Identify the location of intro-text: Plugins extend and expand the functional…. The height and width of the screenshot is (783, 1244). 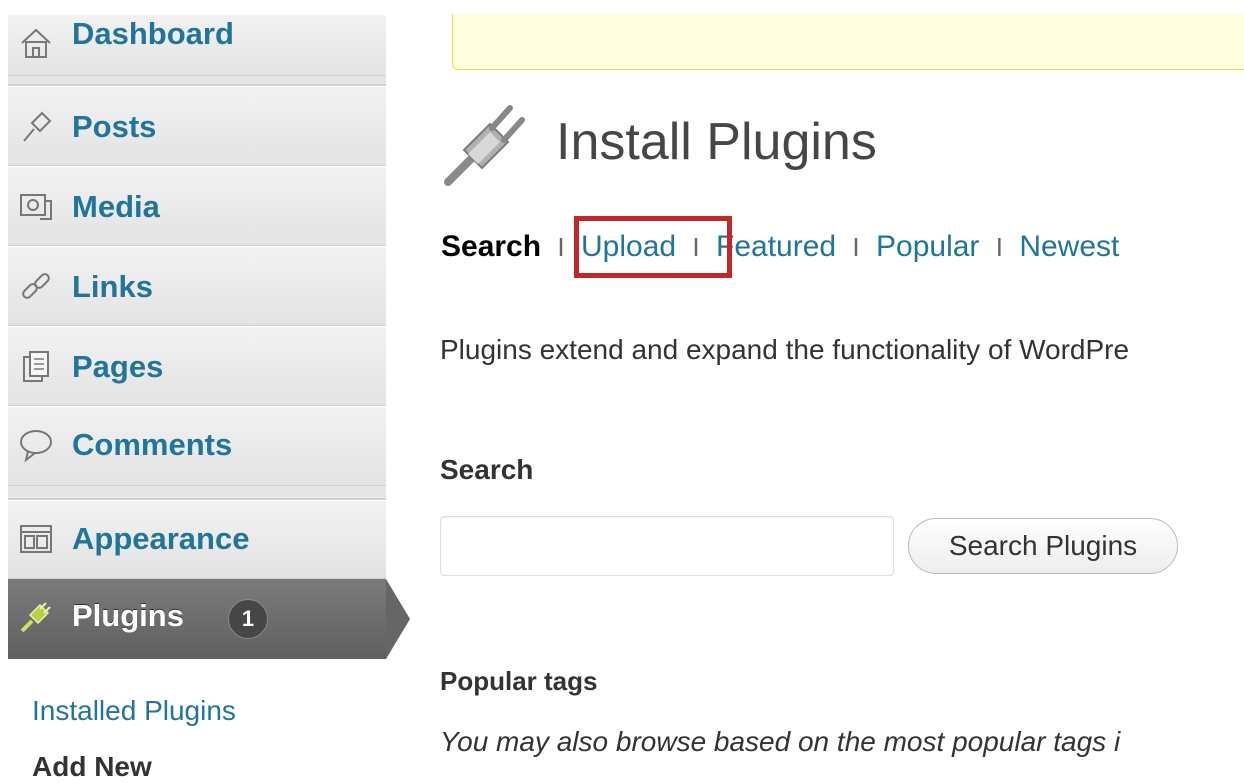
(785, 349).